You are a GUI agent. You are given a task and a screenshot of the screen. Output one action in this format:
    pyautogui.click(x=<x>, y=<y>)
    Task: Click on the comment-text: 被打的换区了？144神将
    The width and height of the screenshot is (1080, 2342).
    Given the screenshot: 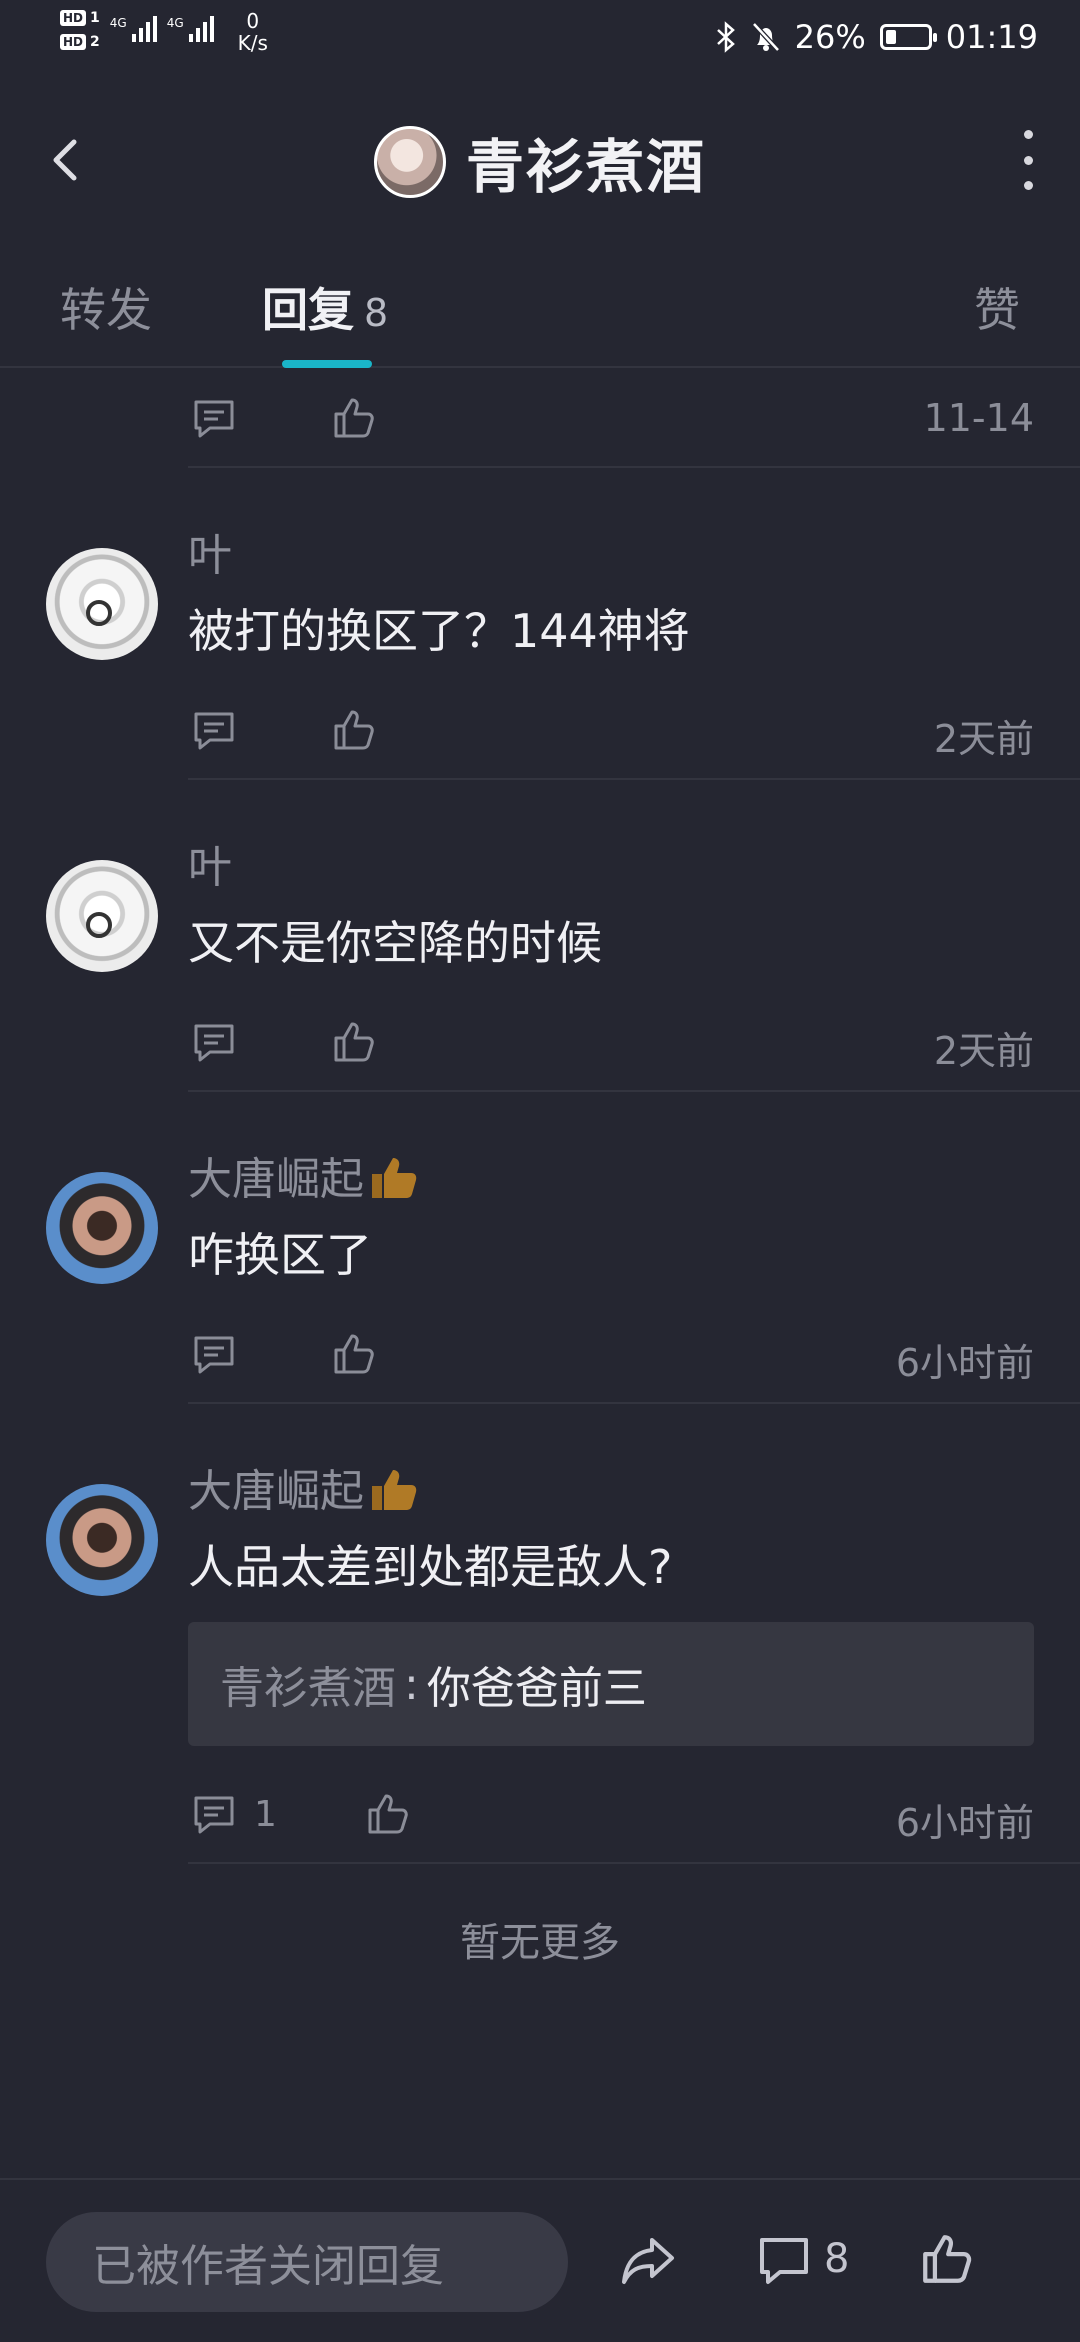 What is the action you would take?
    pyautogui.click(x=439, y=631)
    